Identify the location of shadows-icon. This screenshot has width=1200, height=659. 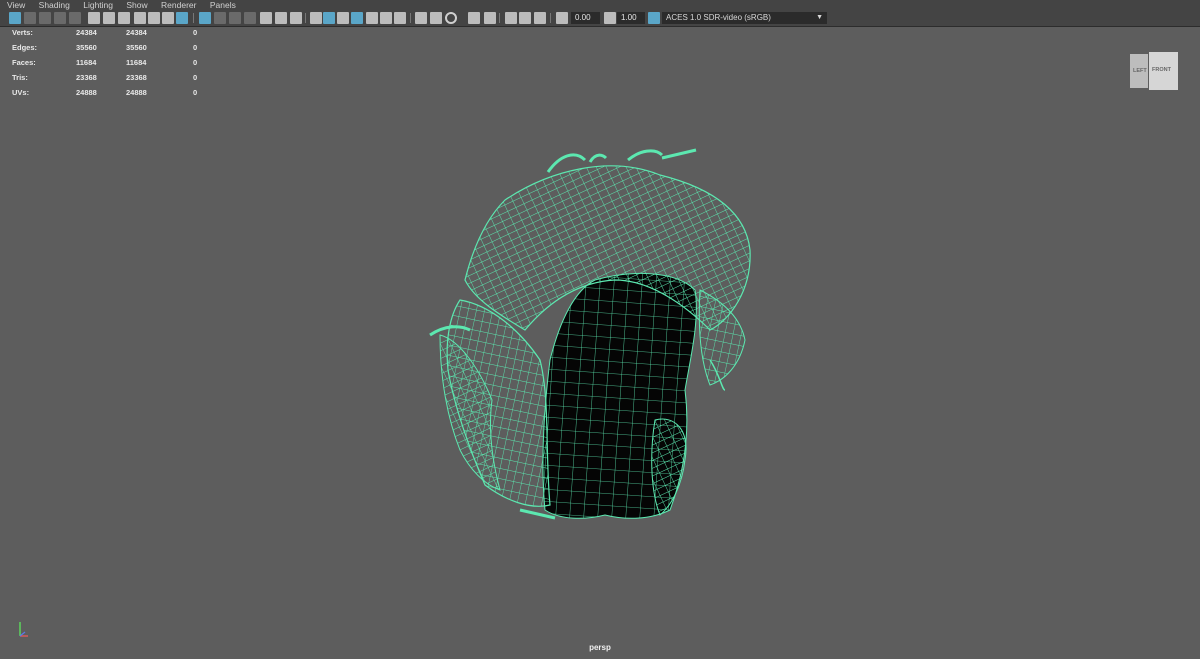
(343, 18).